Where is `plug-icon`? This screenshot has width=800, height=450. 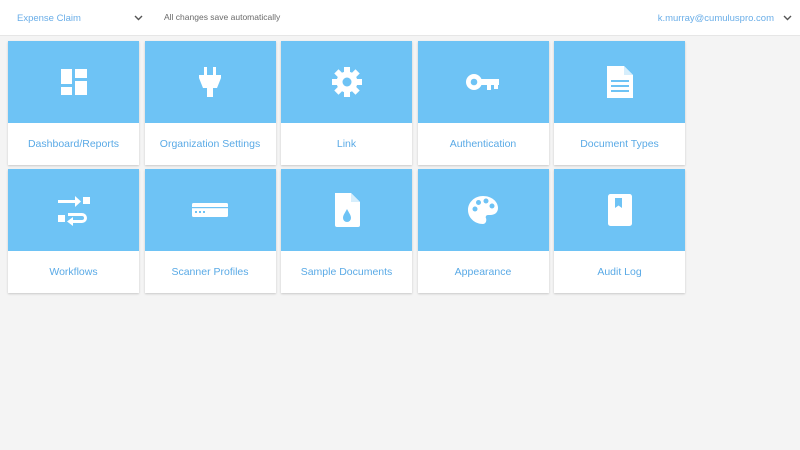 plug-icon is located at coordinates (210, 82).